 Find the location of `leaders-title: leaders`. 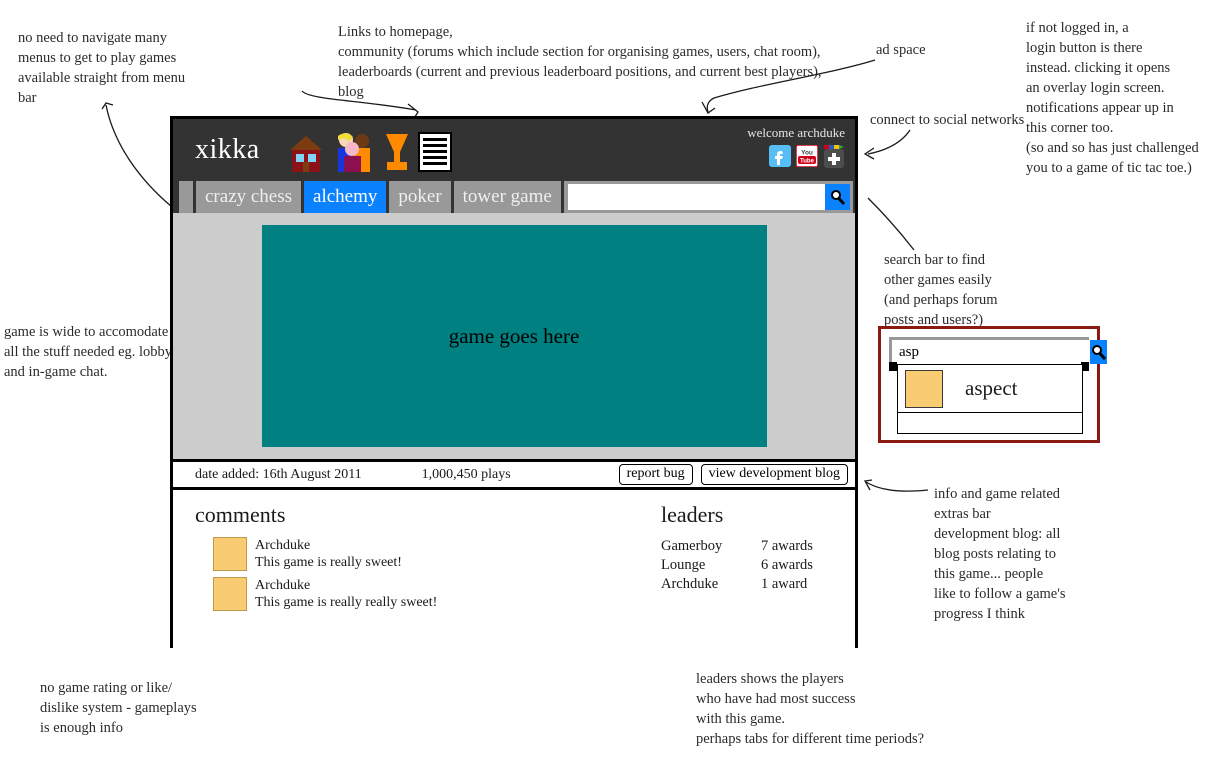

leaders-title: leaders is located at coordinates (692, 514).